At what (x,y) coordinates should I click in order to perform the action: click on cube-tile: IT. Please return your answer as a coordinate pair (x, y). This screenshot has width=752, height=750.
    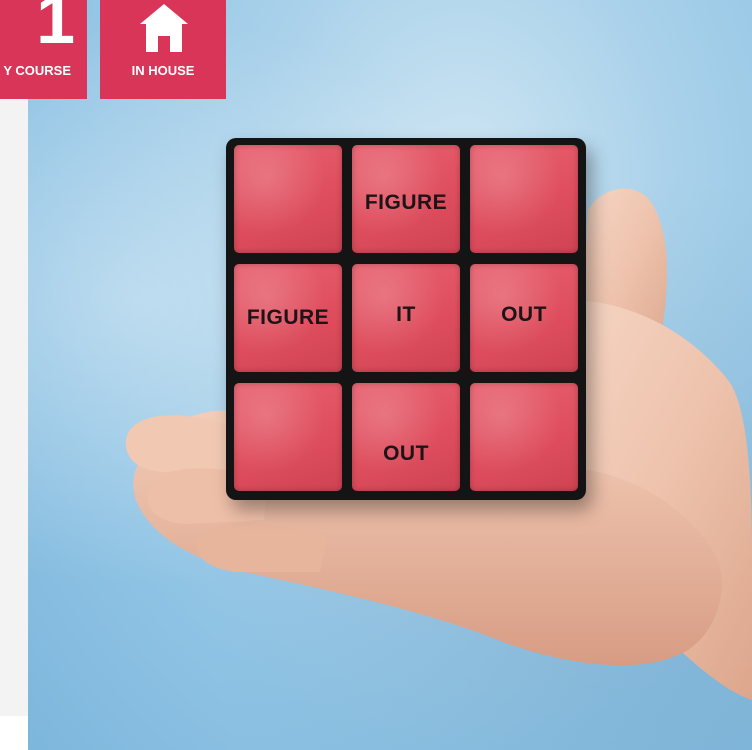
    Looking at the image, I should click on (406, 318).